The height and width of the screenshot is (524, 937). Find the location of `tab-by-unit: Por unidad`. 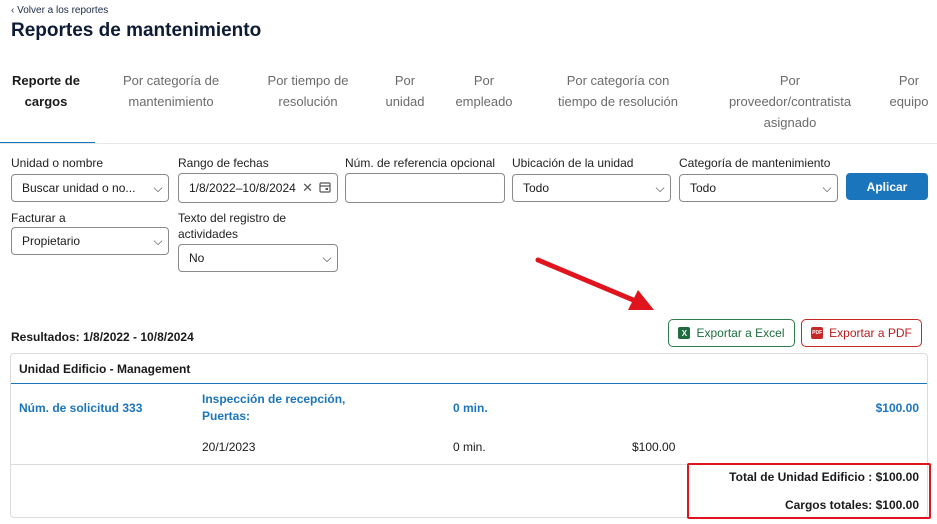

tab-by-unit: Por unidad is located at coordinates (405, 91).